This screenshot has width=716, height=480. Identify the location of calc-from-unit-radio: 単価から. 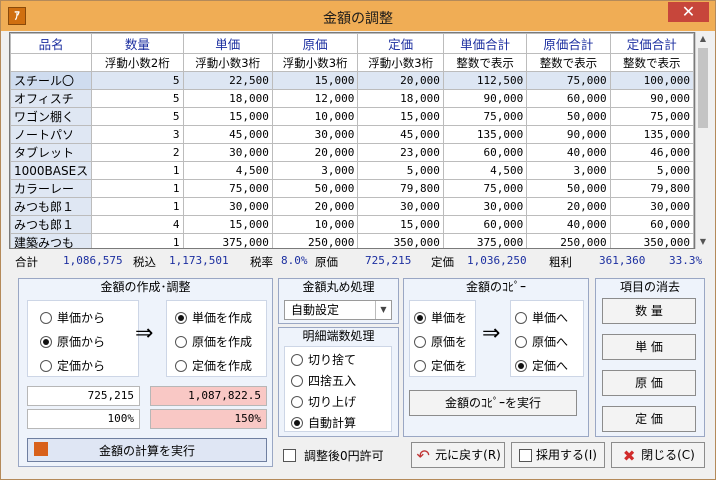
(72, 317).